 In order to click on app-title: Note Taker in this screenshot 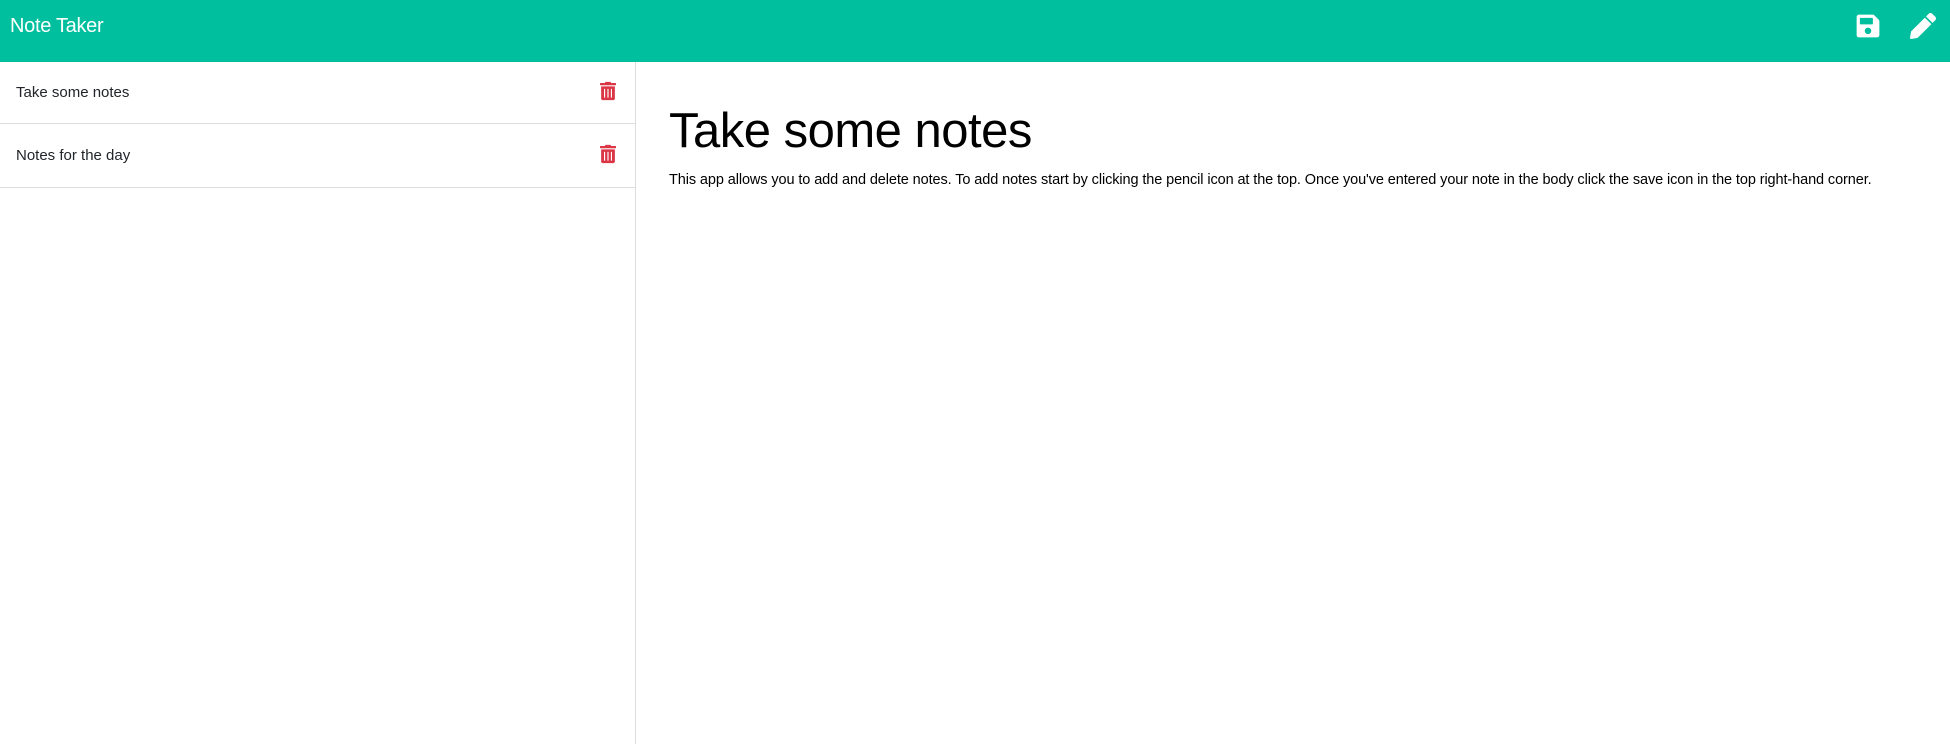, I will do `click(57, 26)`.